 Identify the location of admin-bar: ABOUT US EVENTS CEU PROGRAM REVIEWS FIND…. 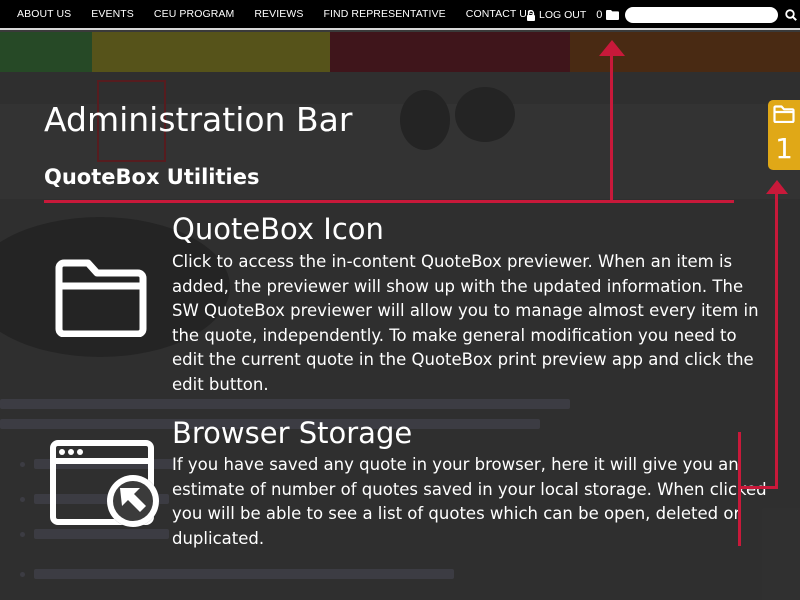
(400, 15).